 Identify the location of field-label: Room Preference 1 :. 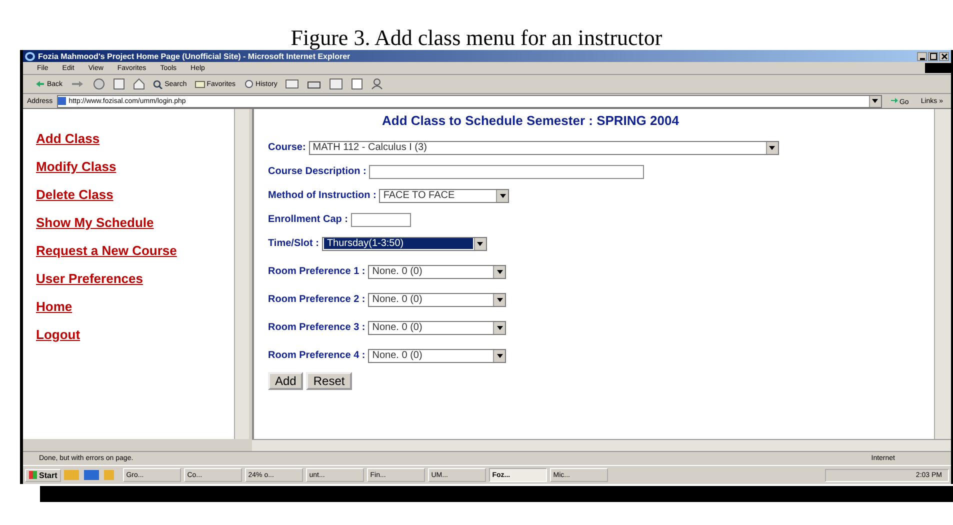
(317, 271).